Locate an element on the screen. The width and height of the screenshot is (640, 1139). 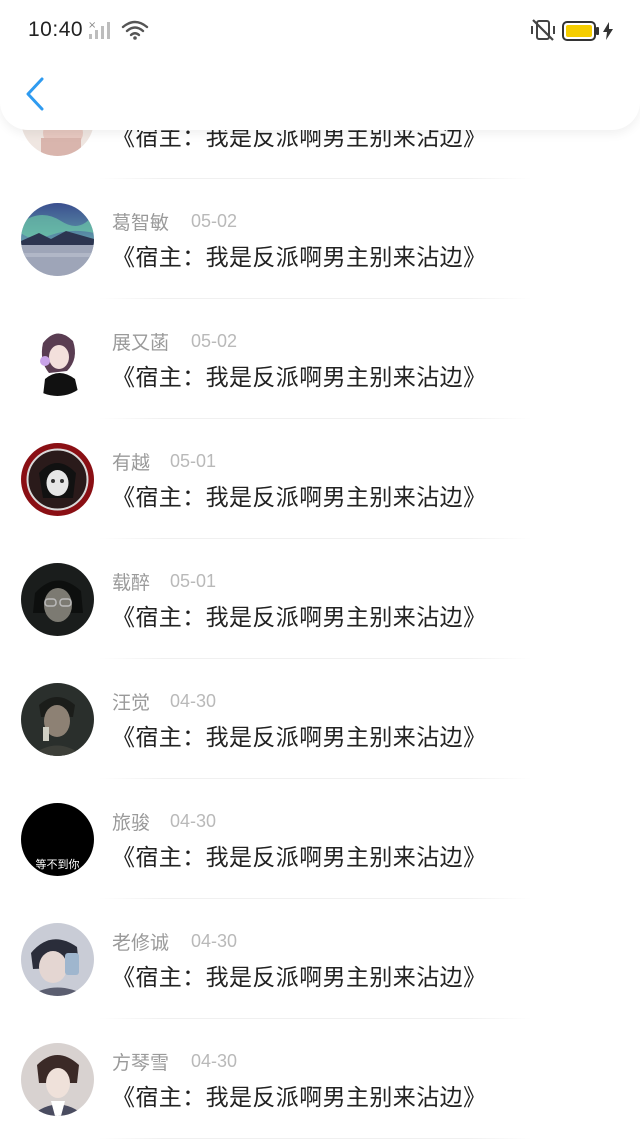
charging-bolt-icon is located at coordinates (608, 33).